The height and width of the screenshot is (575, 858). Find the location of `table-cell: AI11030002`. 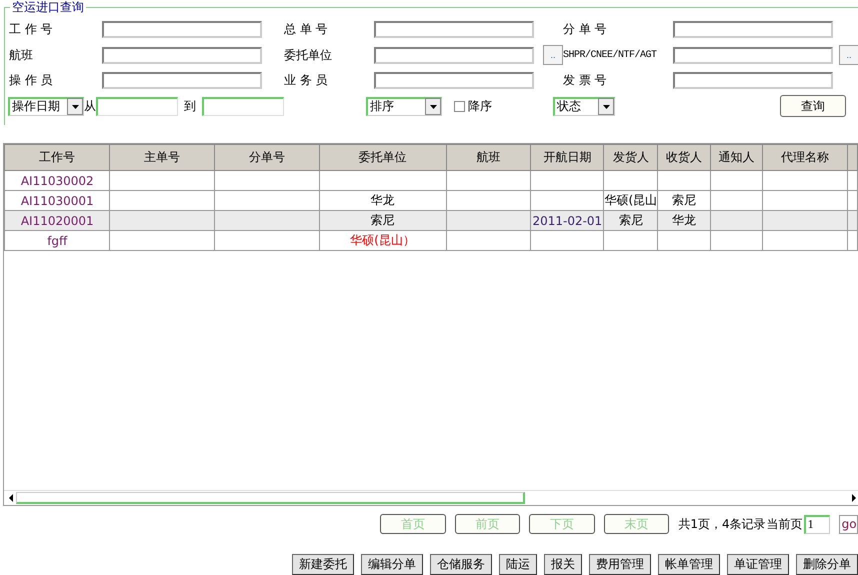

table-cell: AI11030002 is located at coordinates (57, 181).